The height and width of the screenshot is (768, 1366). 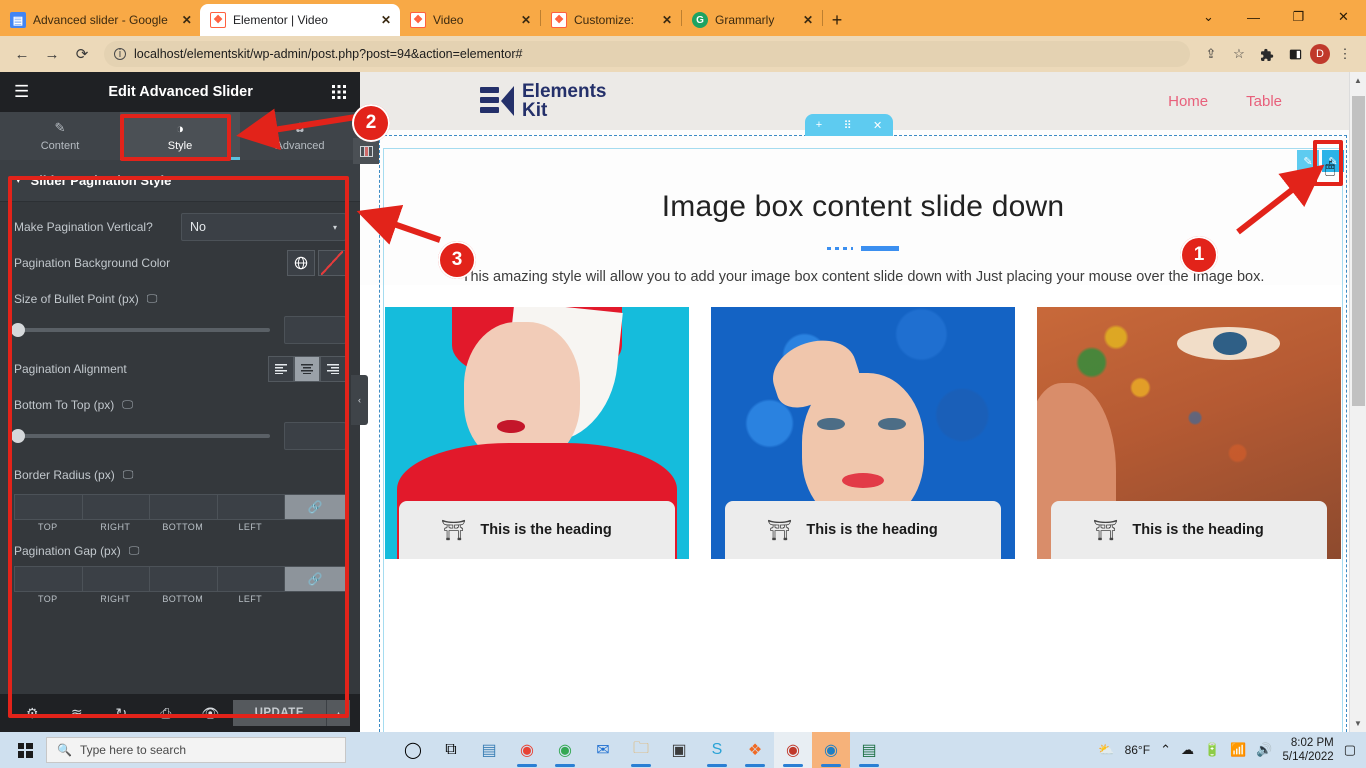 What do you see at coordinates (564, 101) in the screenshot?
I see `logo-text: Elements Kit` at bounding box center [564, 101].